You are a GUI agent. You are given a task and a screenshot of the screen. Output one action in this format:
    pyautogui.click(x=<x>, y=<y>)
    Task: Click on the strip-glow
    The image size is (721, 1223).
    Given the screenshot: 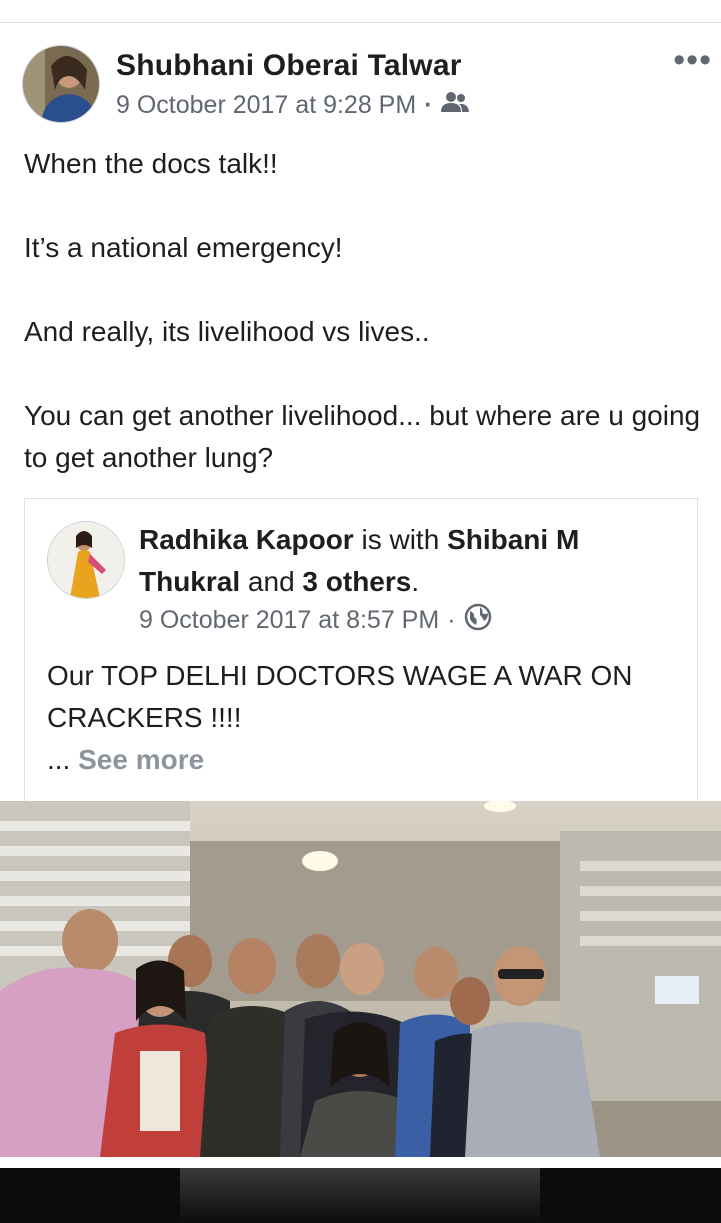 What is the action you would take?
    pyautogui.click(x=360, y=1195)
    